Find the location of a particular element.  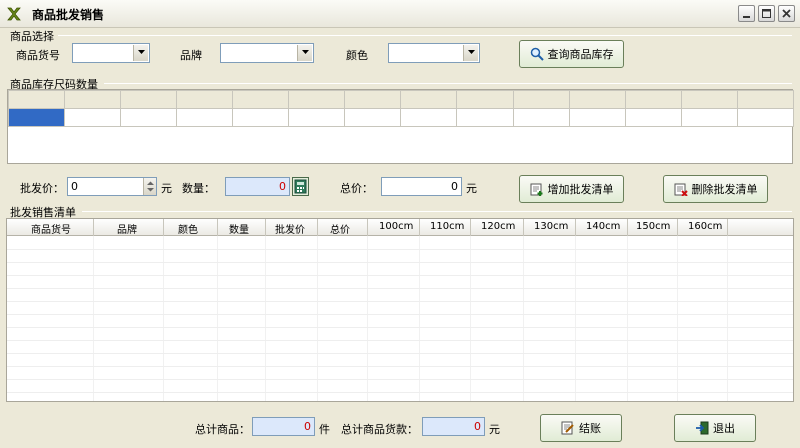

price-spinner is located at coordinates (149, 186).